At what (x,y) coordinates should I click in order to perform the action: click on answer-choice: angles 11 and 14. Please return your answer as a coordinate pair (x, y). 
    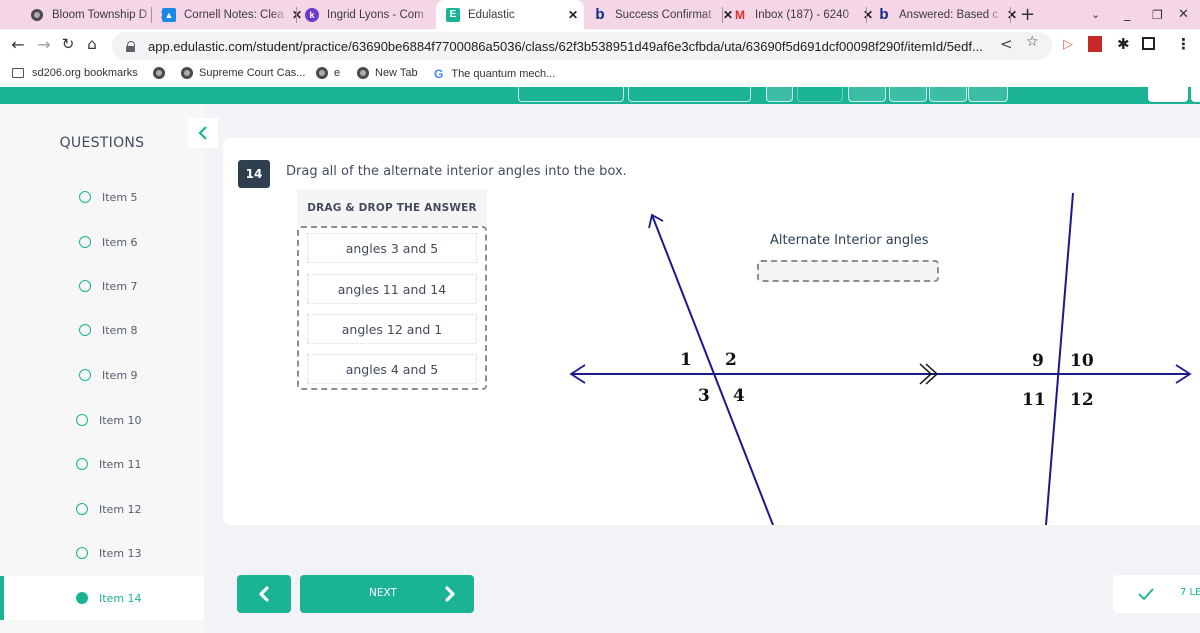
    Looking at the image, I should click on (392, 289).